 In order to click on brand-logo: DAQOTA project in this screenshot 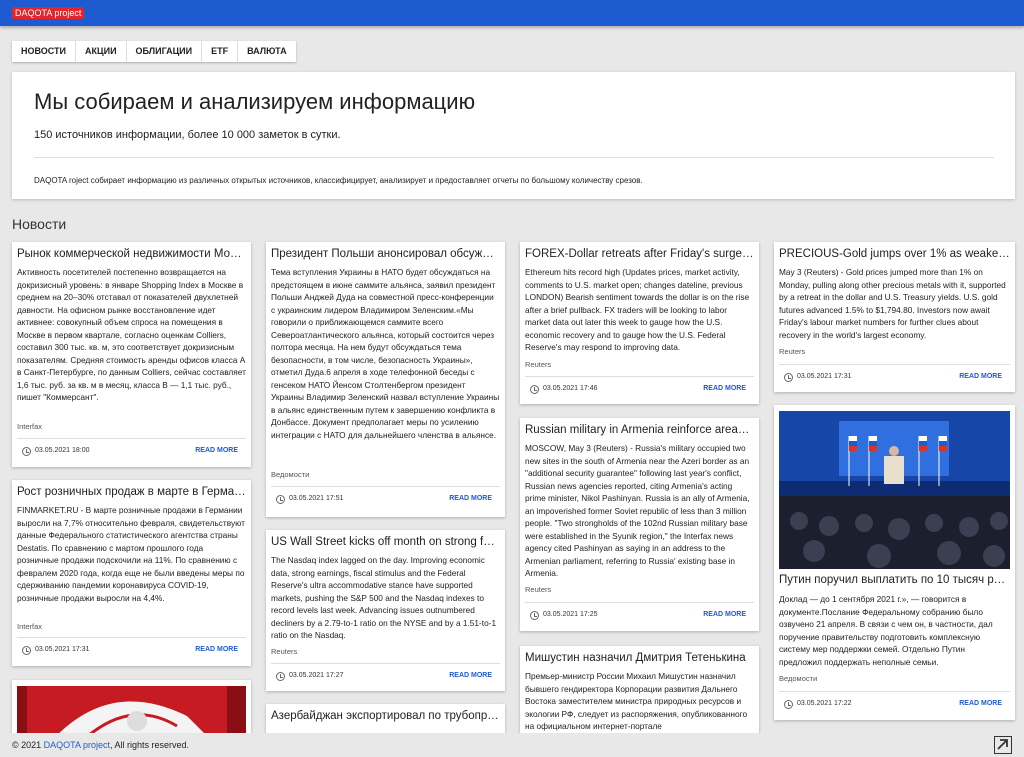, I will do `click(48, 13)`.